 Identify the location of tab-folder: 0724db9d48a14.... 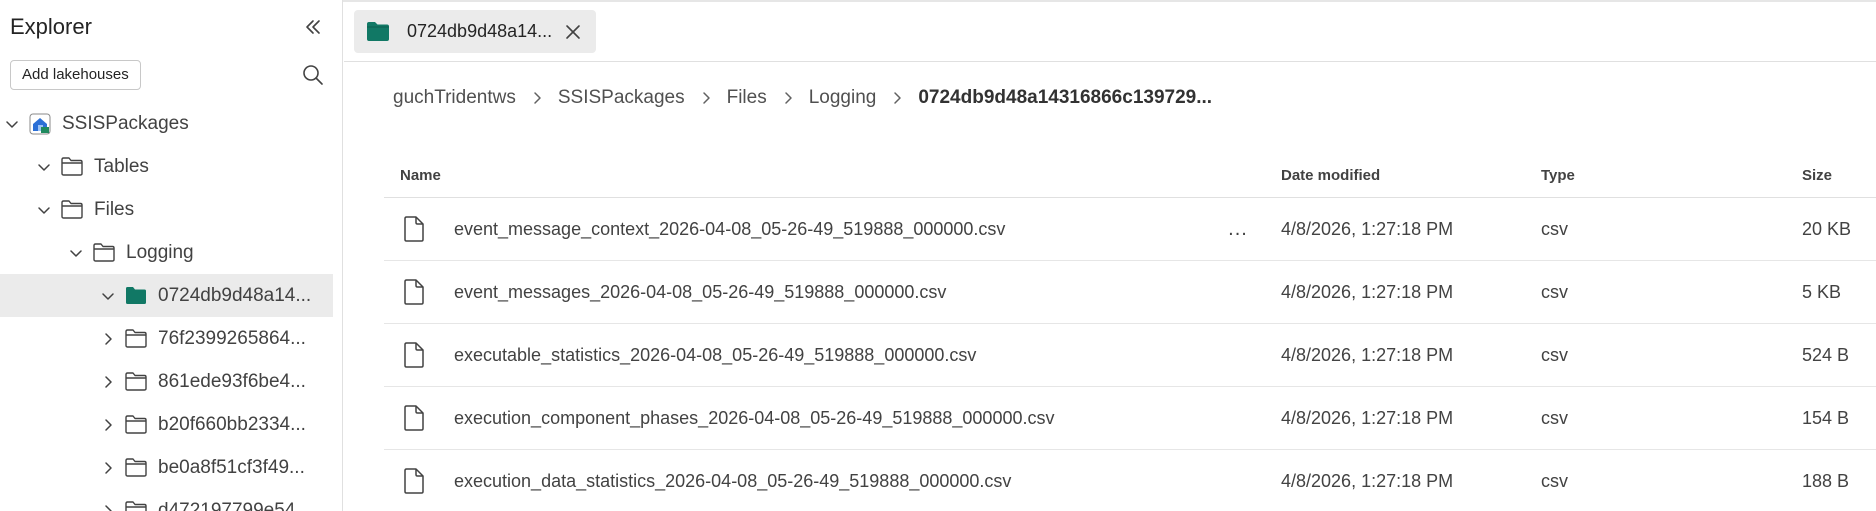
(475, 31).